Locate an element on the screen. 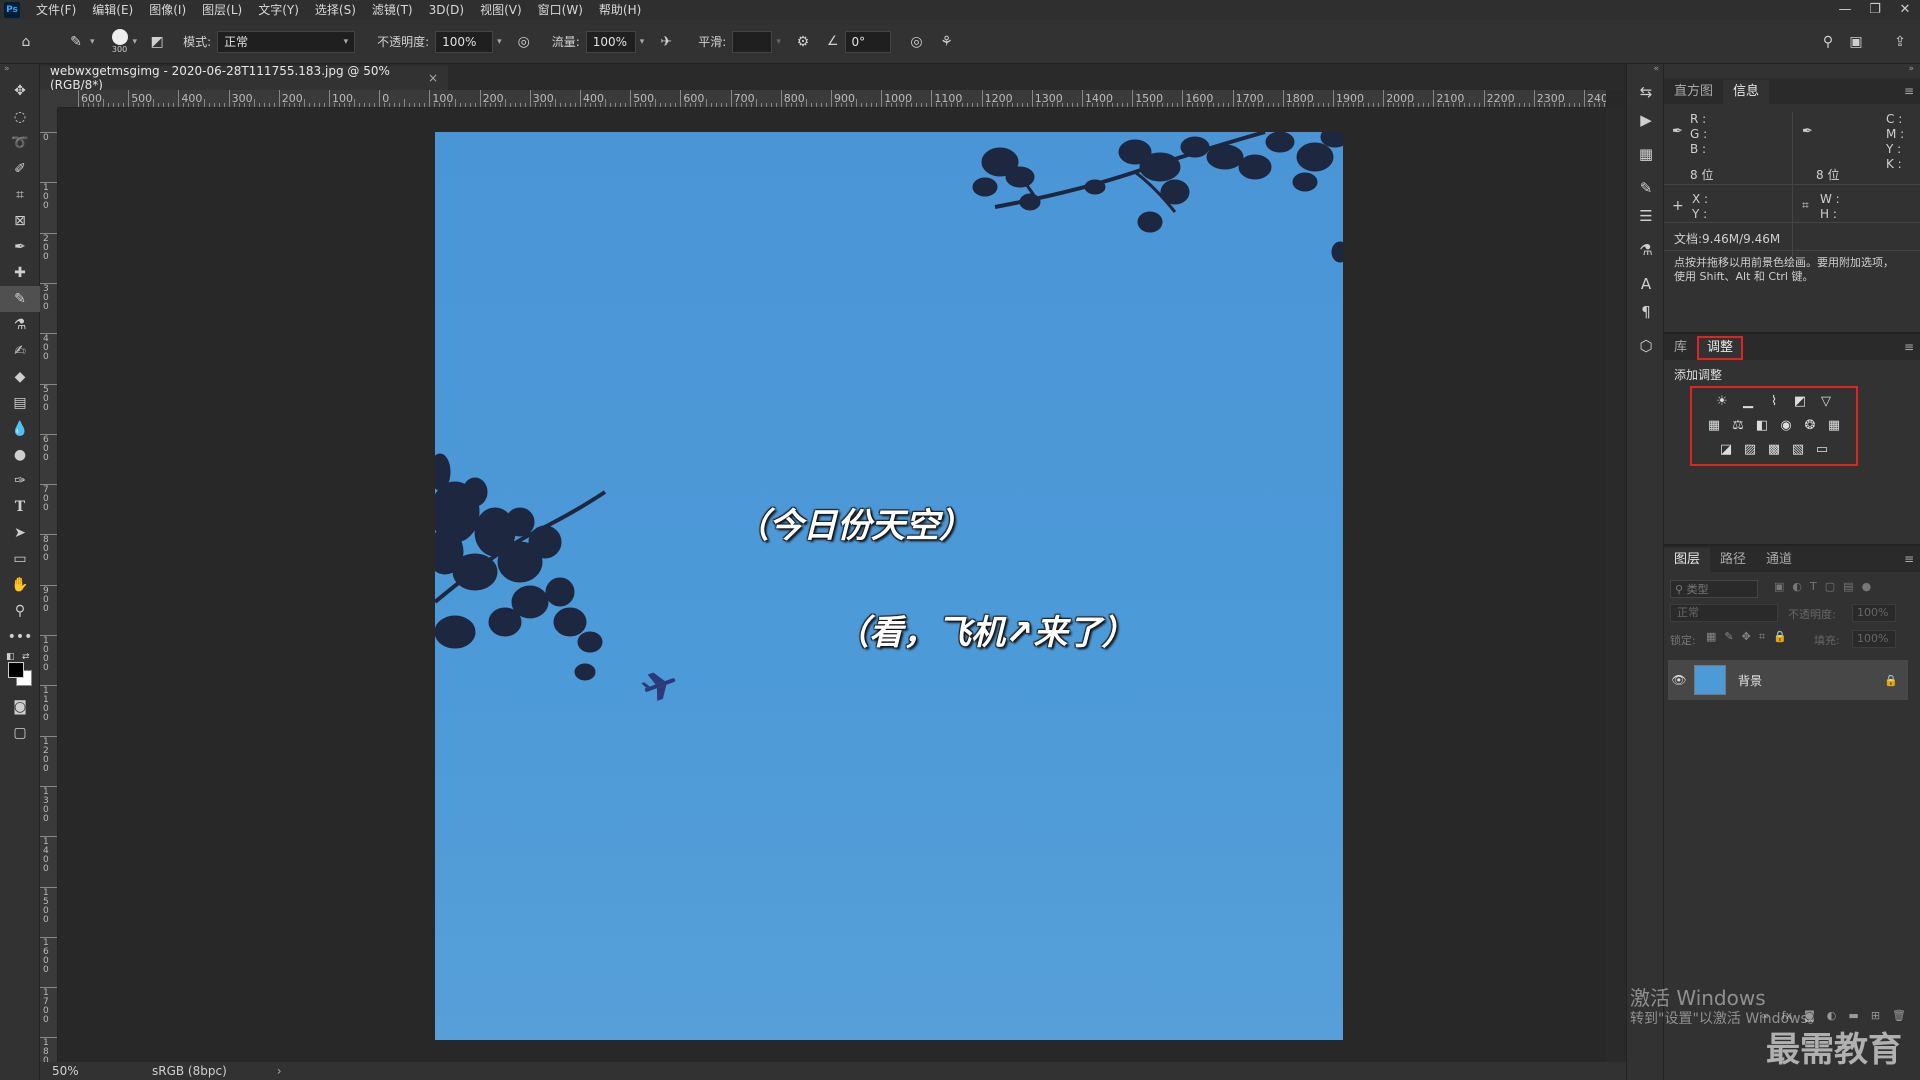  tab-layers: 图层 is located at coordinates (1687, 560).